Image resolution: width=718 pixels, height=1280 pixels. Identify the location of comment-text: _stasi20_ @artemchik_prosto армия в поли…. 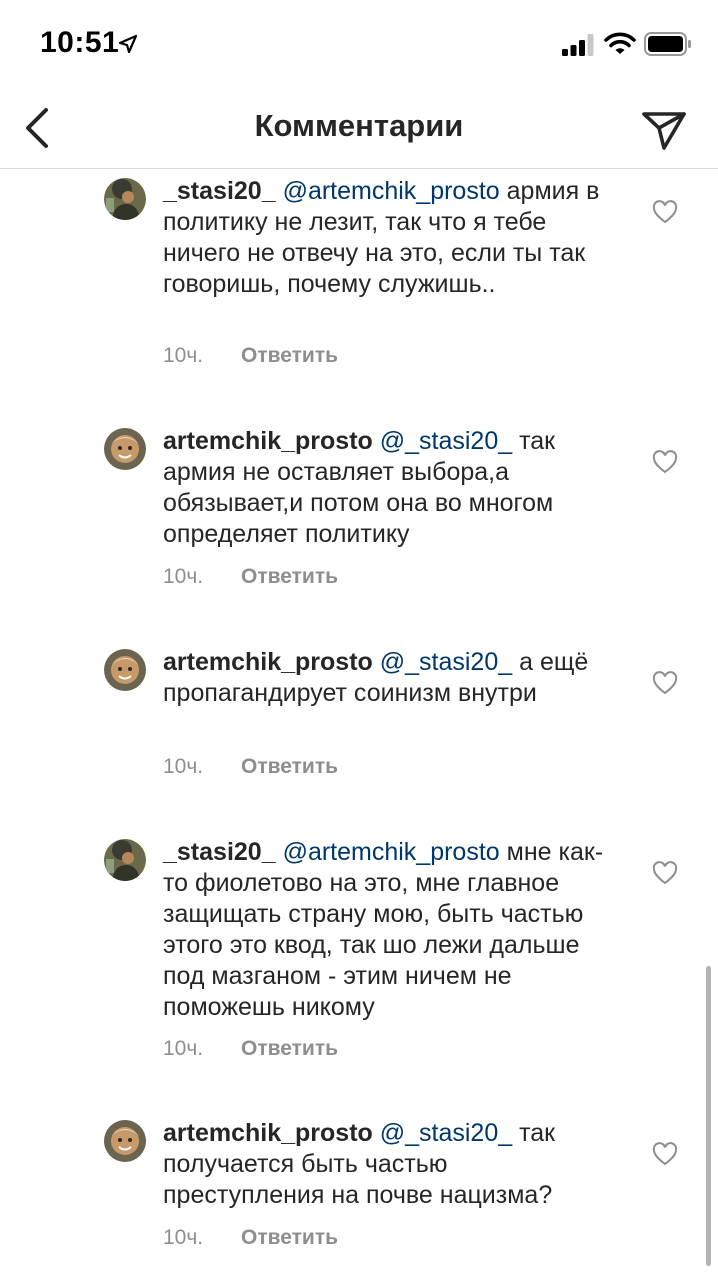
(388, 238).